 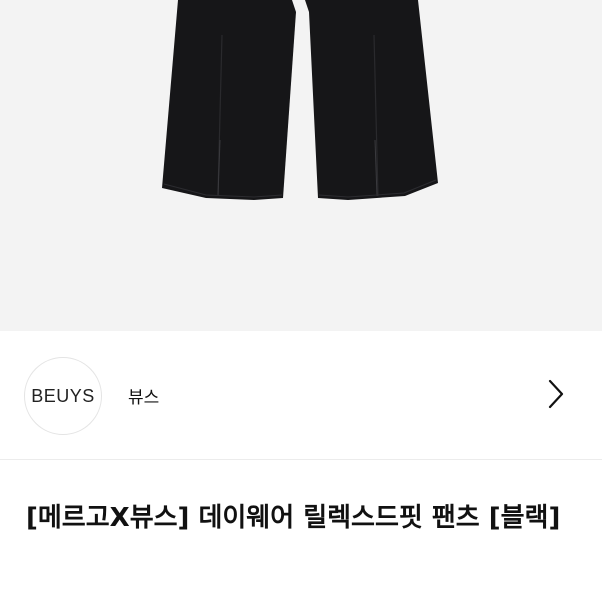 What do you see at coordinates (293, 518) in the screenshot?
I see `product-title: [메르고X뷰스] 데이웨어 릴렉스드핏 팬츠 [블랙]` at bounding box center [293, 518].